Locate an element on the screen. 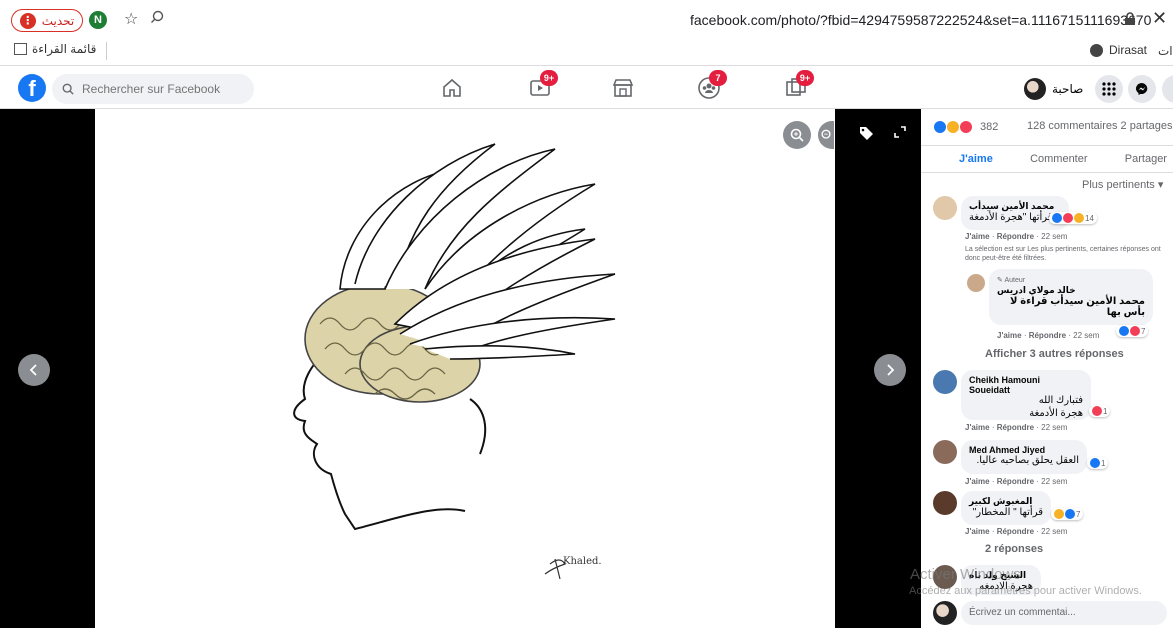 The width and height of the screenshot is (1173, 633). profile-button: صاحبة is located at coordinates (1053, 89).